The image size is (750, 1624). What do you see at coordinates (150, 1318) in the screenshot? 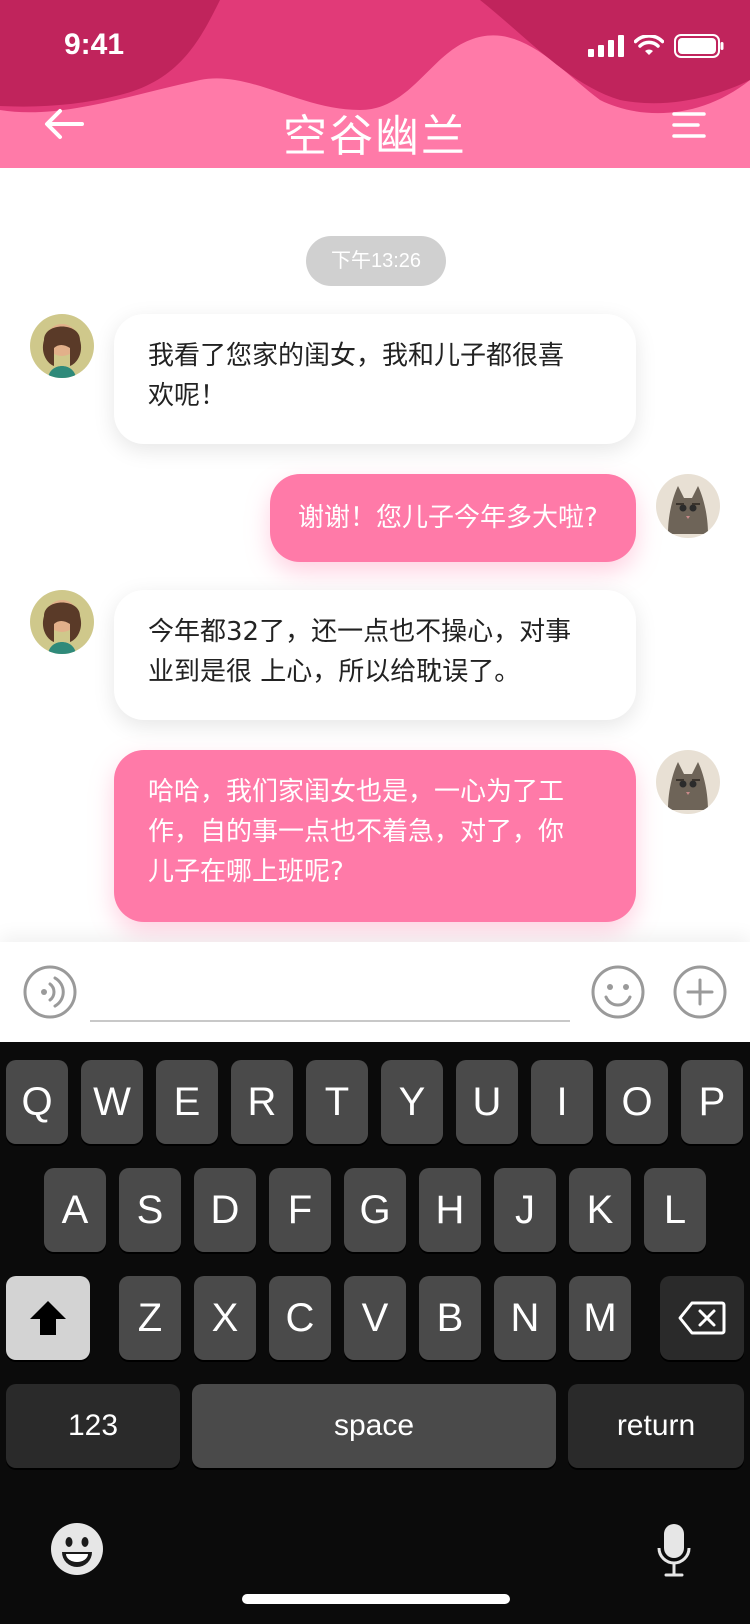
I see `key-z: Z` at bounding box center [150, 1318].